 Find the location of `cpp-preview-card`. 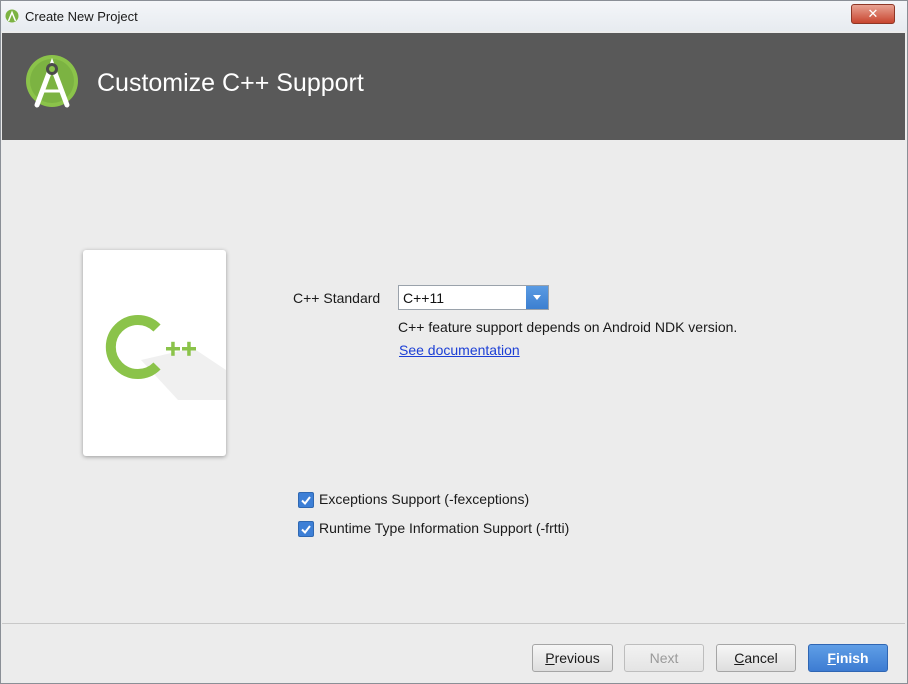

cpp-preview-card is located at coordinates (154, 353).